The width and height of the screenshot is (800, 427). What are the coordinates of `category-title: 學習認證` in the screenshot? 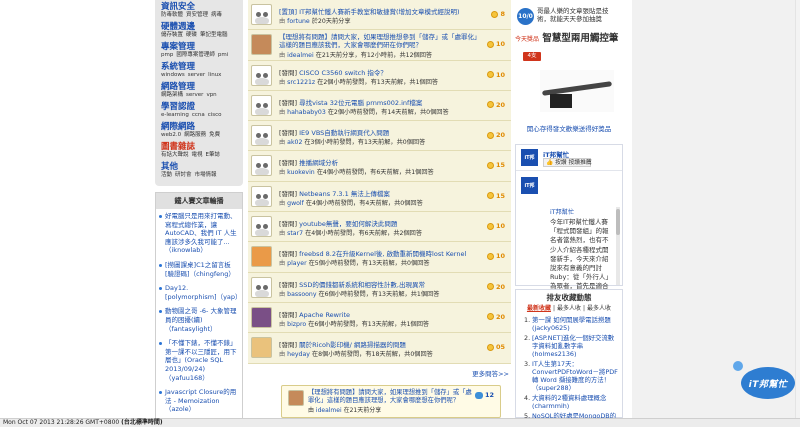 It's located at (200, 107).